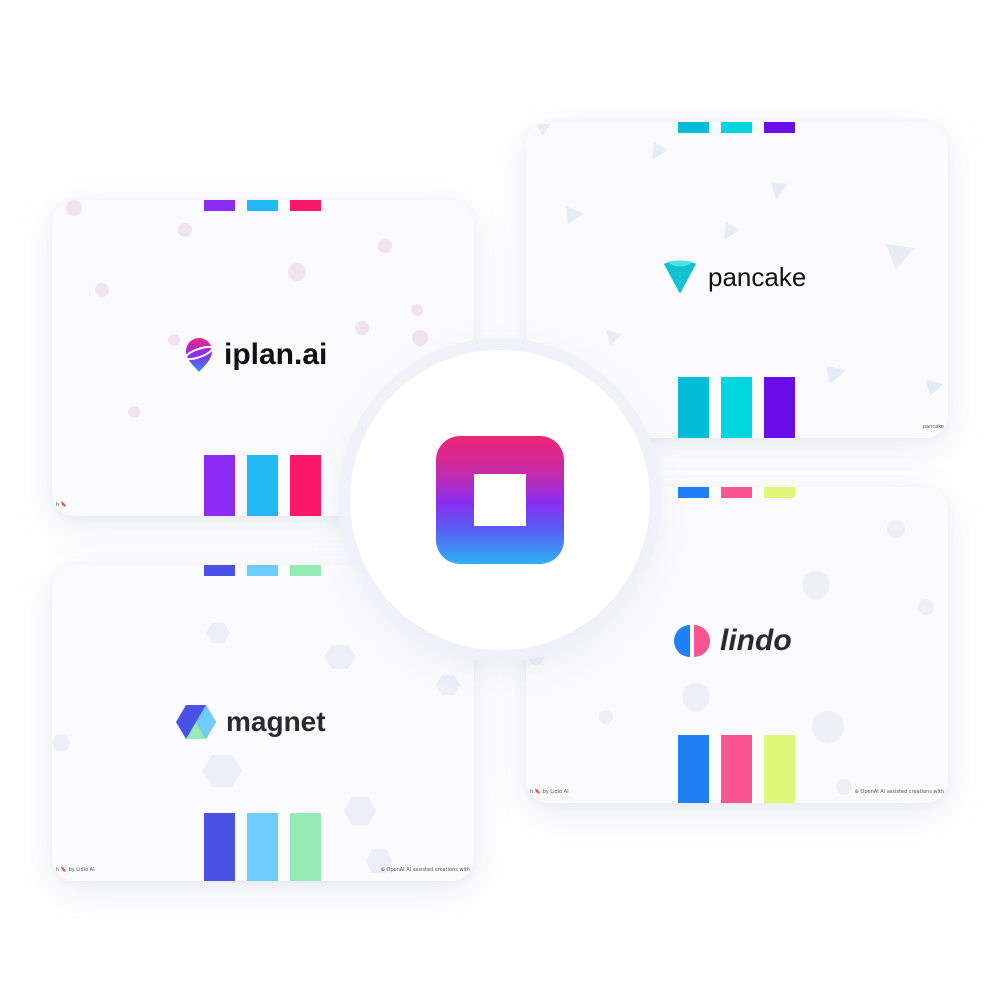  Describe the element at coordinates (199, 355) in the screenshot. I see `planet-pin-icon` at that location.